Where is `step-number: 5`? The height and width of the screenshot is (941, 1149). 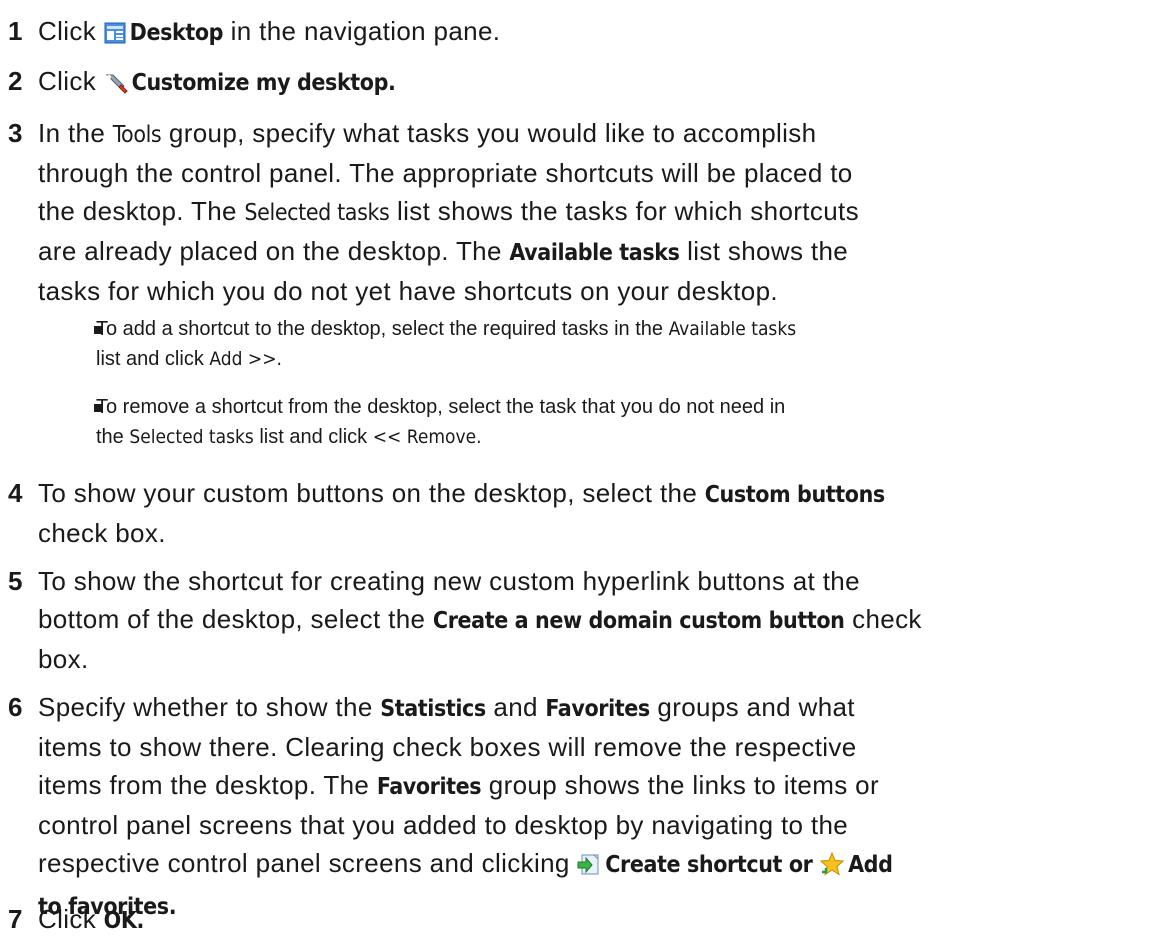 step-number: 5 is located at coordinates (15, 581).